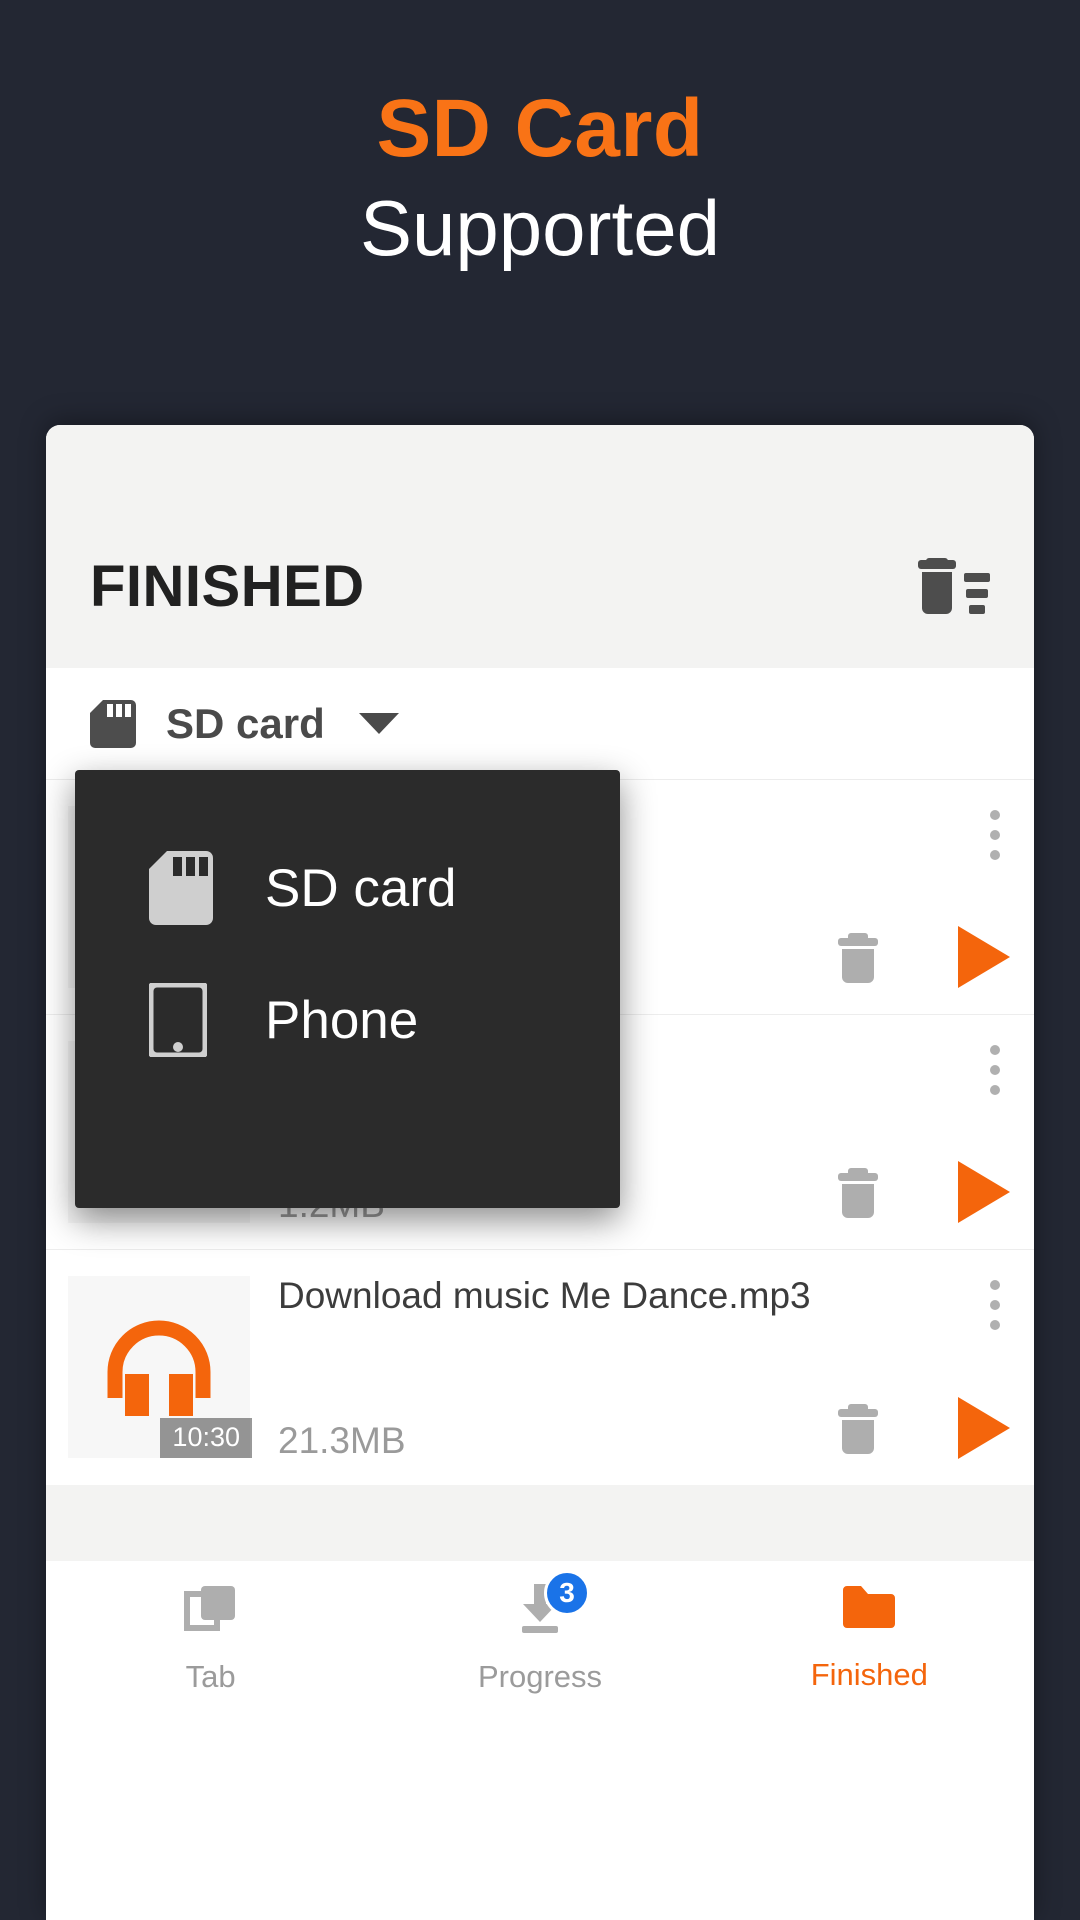 The width and height of the screenshot is (1080, 1920). I want to click on menu-item-sd-card: SD card, so click(347, 888).